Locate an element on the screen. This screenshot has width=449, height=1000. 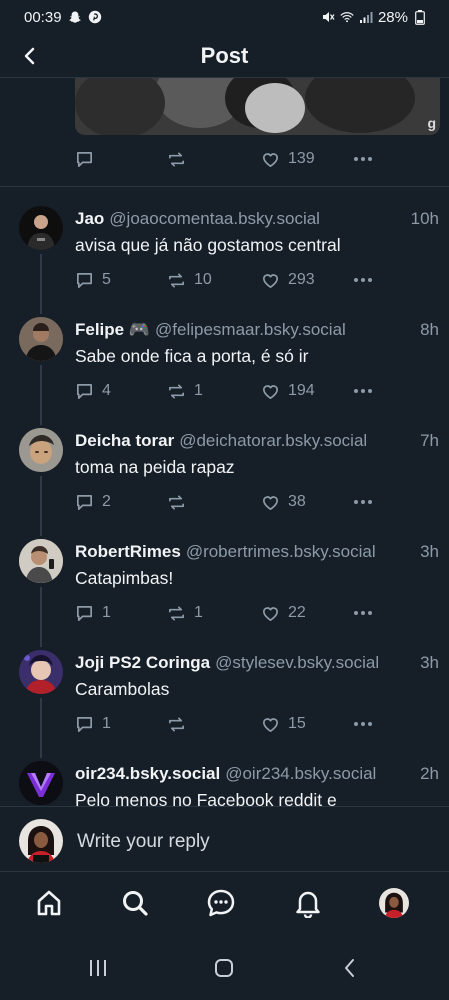
like-count: 293 is located at coordinates (301, 279).